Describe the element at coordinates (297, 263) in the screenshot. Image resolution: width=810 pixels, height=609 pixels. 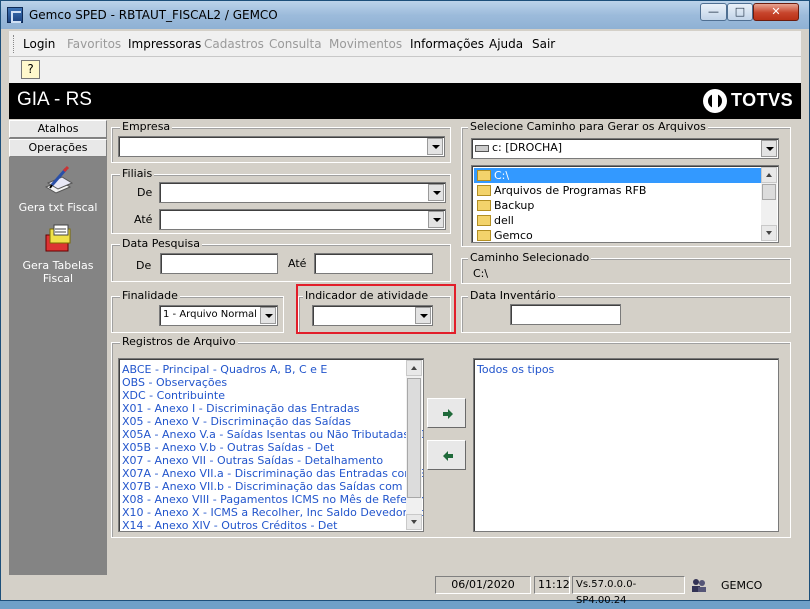
I see `data-ate-label: Até` at that location.